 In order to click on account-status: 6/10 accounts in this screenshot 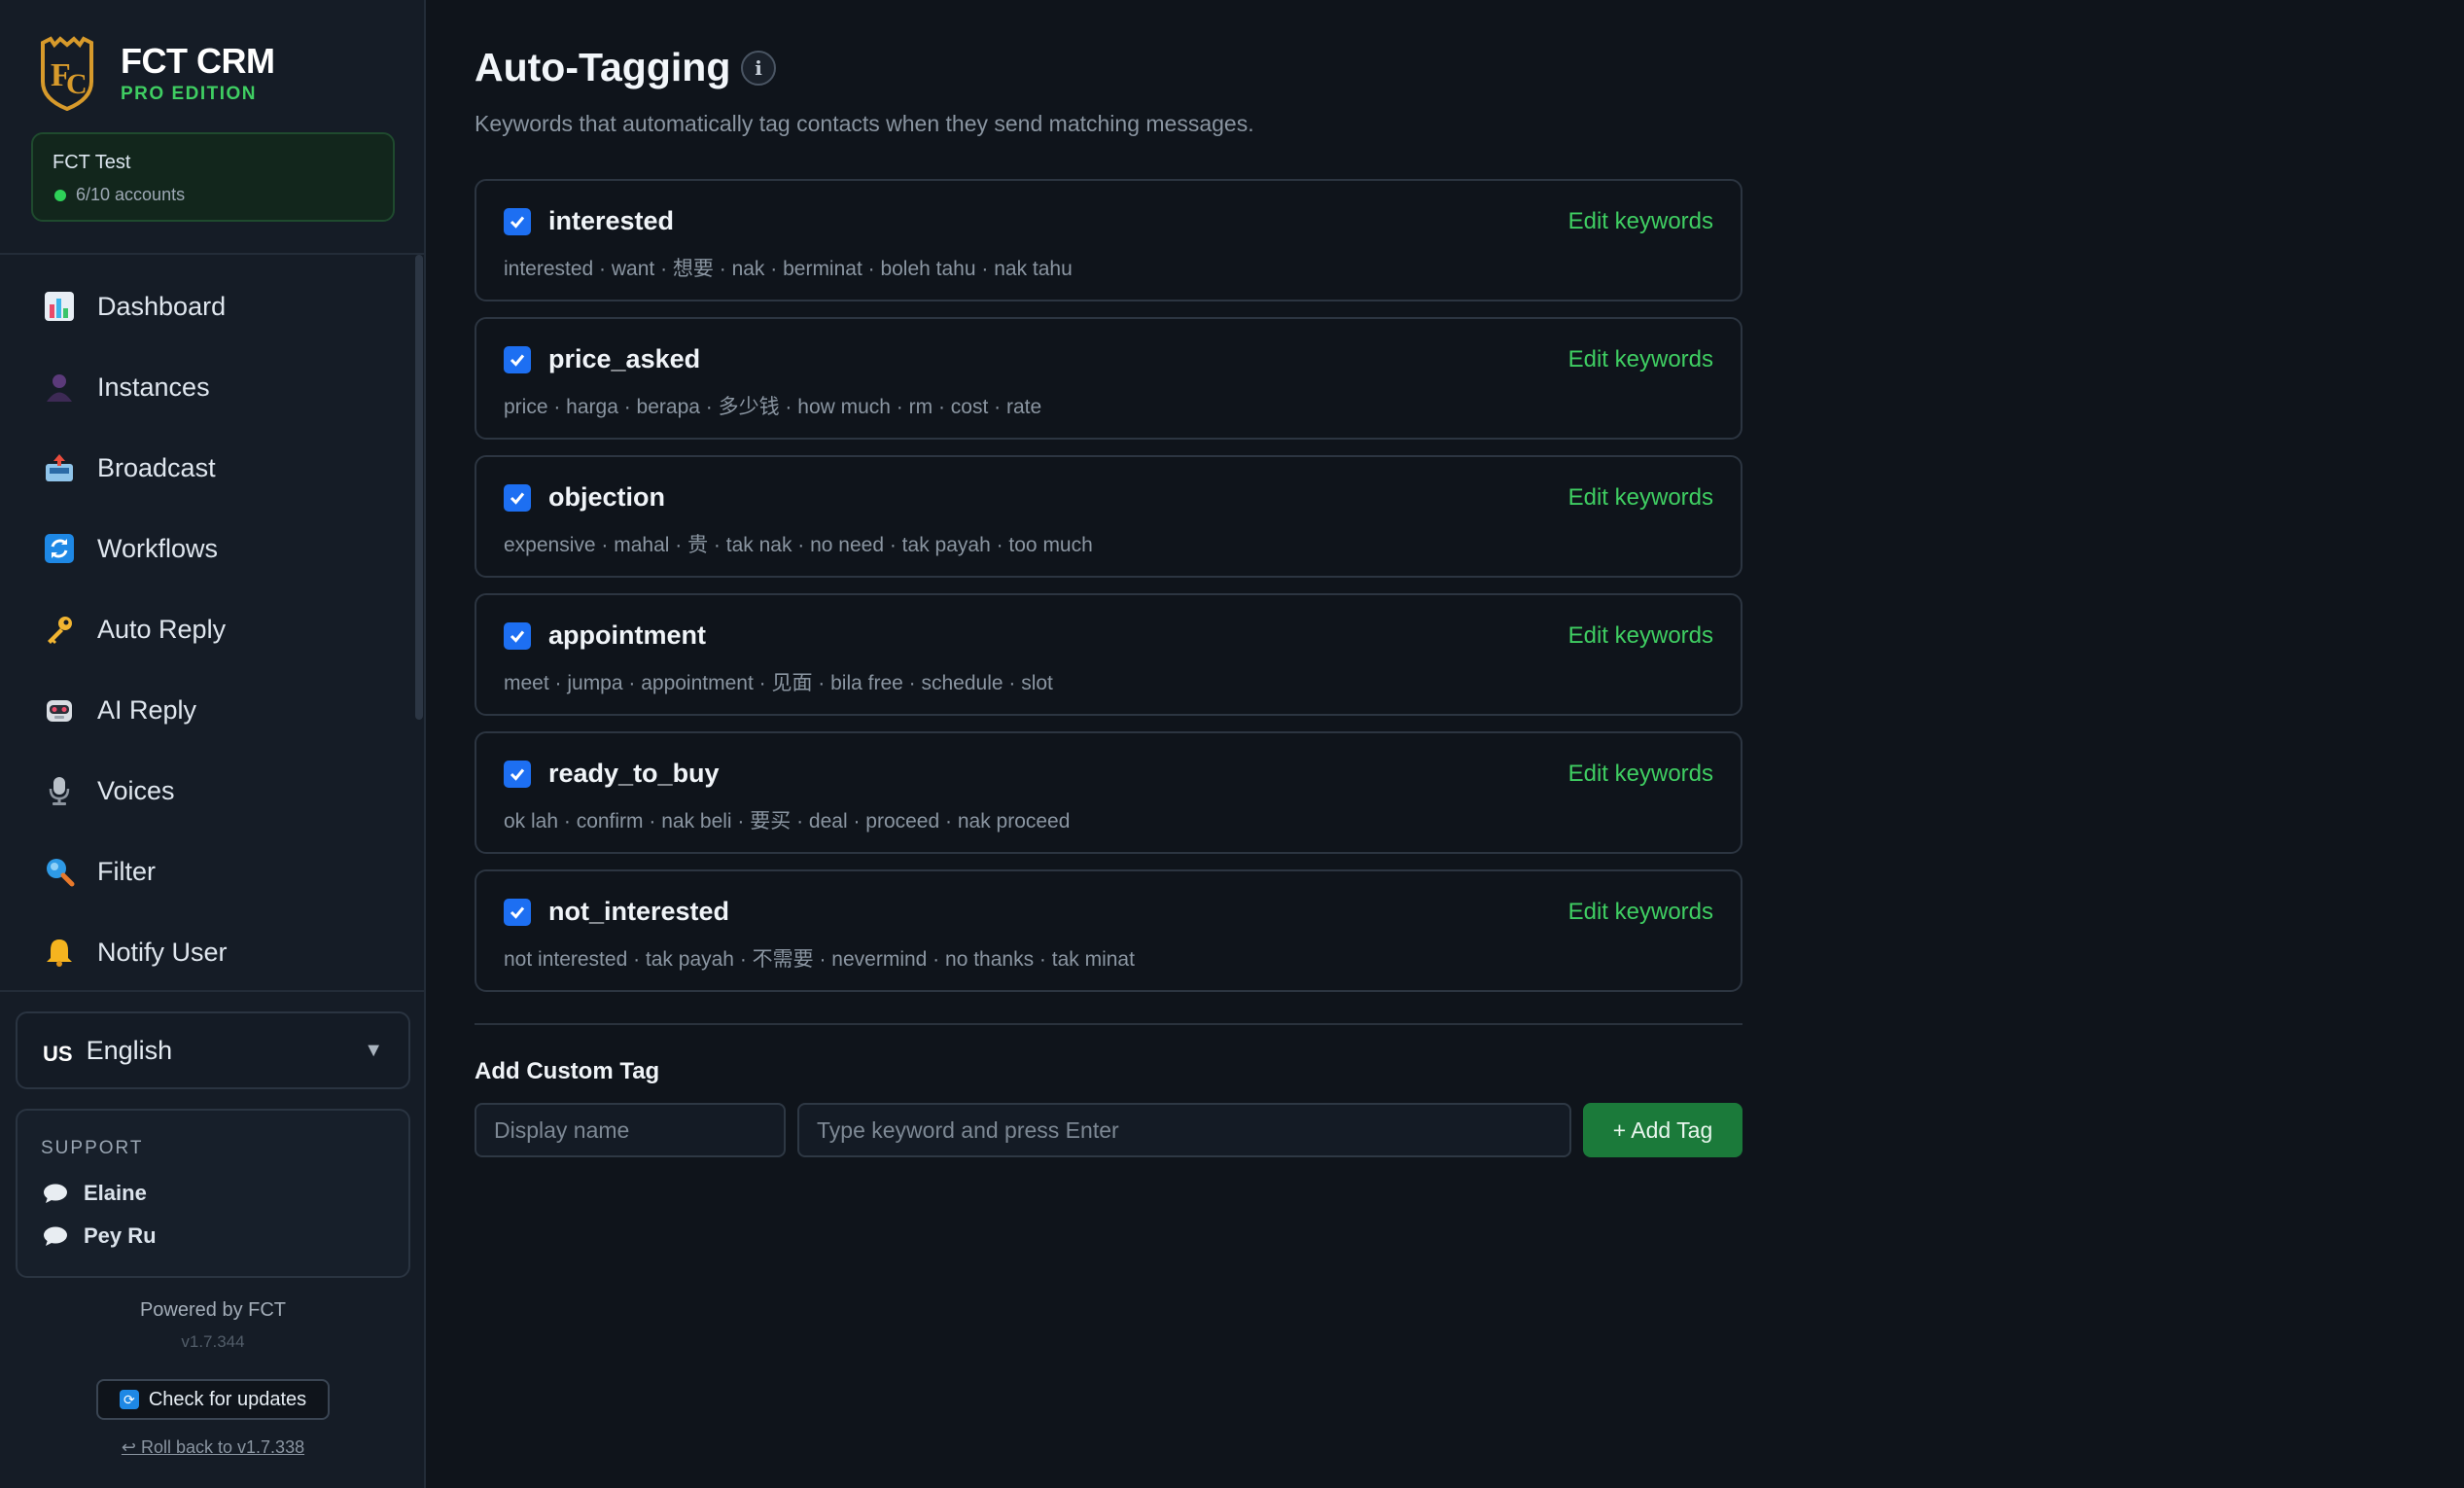, I will do `click(119, 195)`.